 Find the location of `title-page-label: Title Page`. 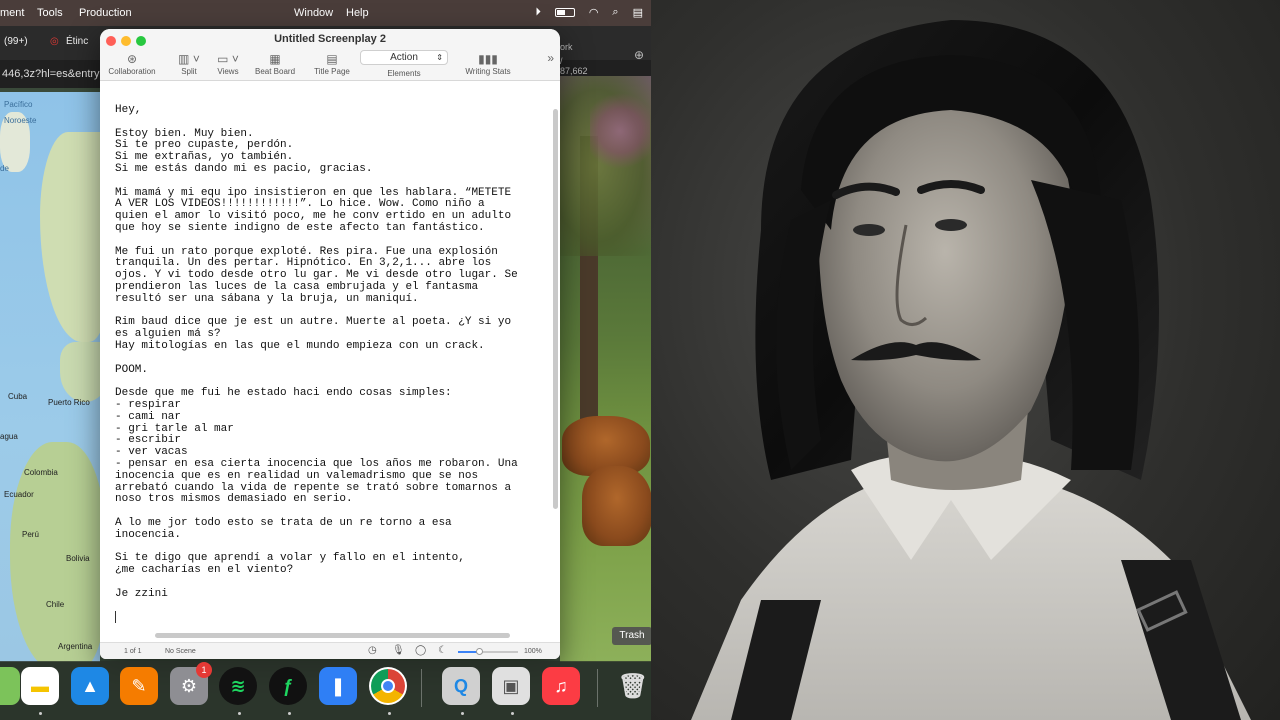

title-page-label: Title Page is located at coordinates (332, 71).